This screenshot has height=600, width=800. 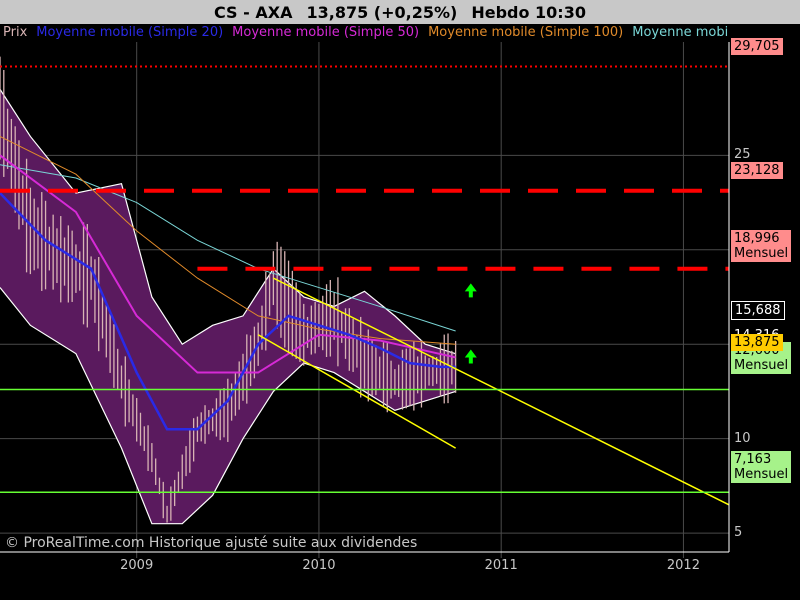 I want to click on max-level-label: 29,705, so click(x=757, y=46).